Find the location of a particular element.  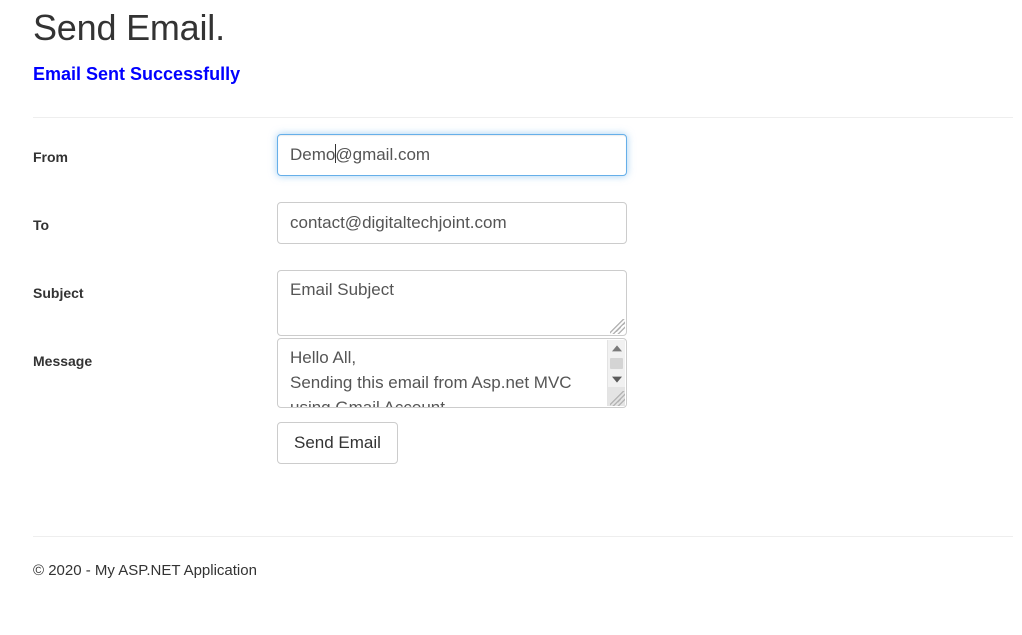

label-message: Message is located at coordinates (63, 361).